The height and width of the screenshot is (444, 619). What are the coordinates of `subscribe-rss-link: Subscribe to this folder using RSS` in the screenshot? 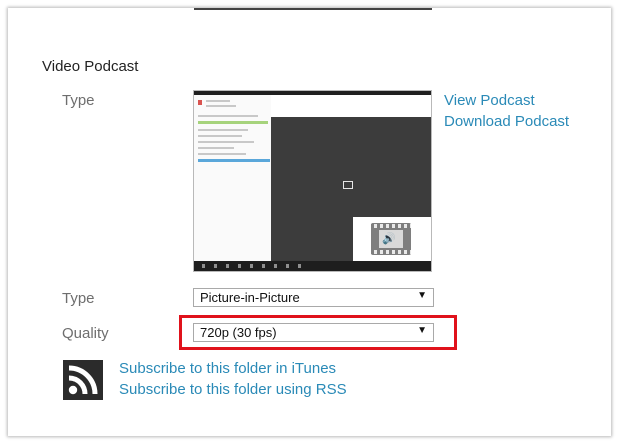 It's located at (233, 389).